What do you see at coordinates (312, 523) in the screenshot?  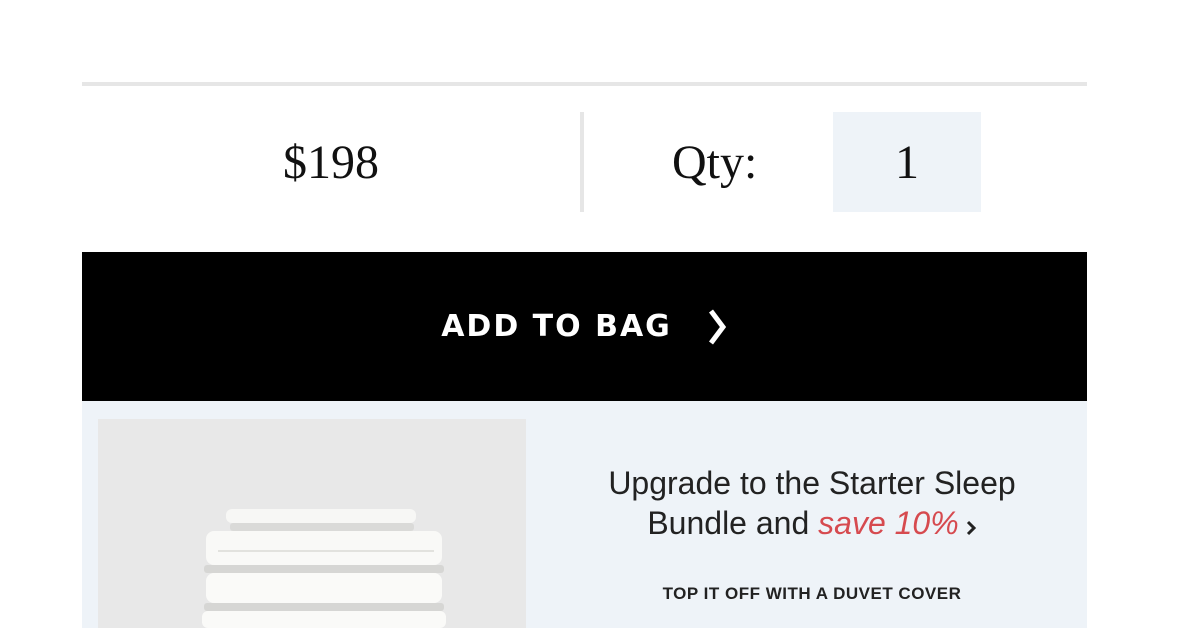 I see `bundle-product-image` at bounding box center [312, 523].